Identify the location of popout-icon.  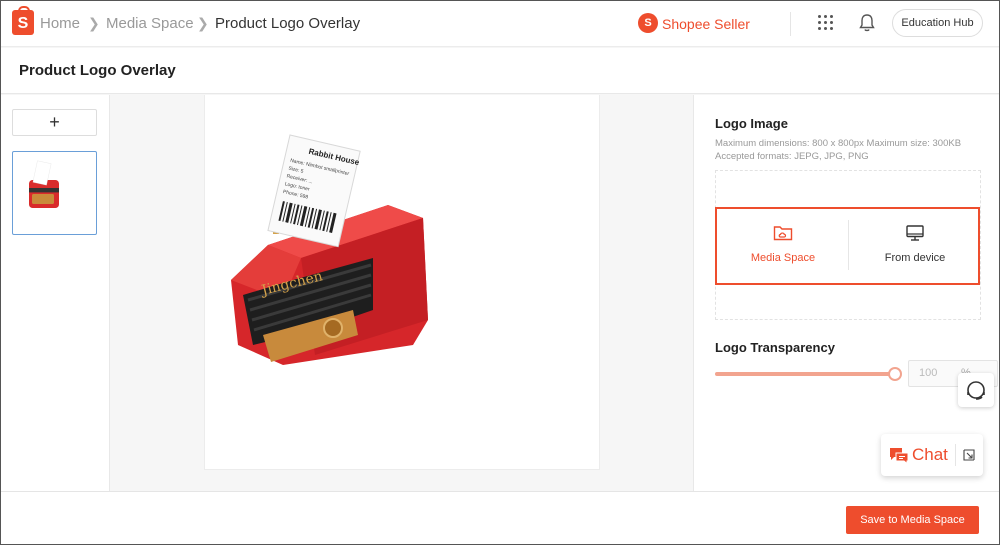
(969, 455).